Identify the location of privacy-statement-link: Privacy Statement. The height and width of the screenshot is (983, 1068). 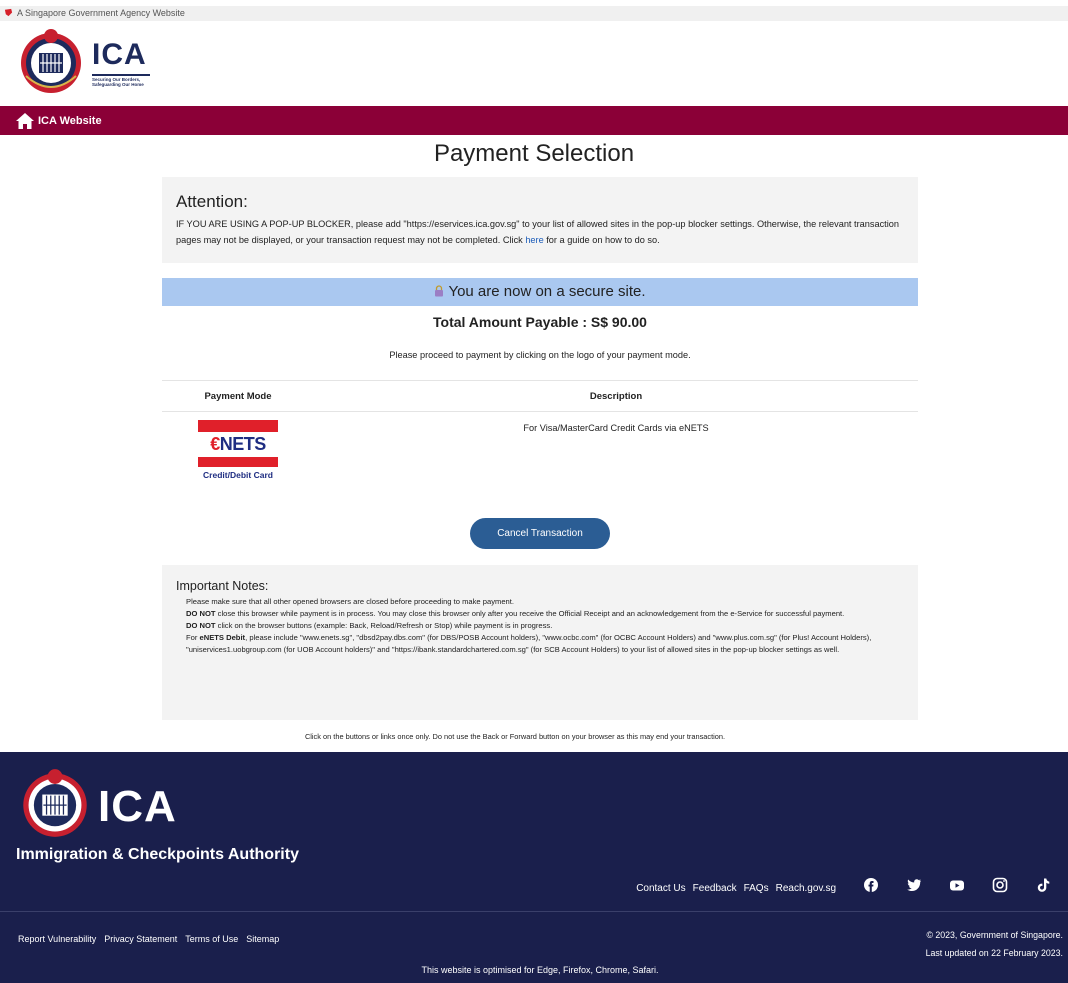
(140, 939).